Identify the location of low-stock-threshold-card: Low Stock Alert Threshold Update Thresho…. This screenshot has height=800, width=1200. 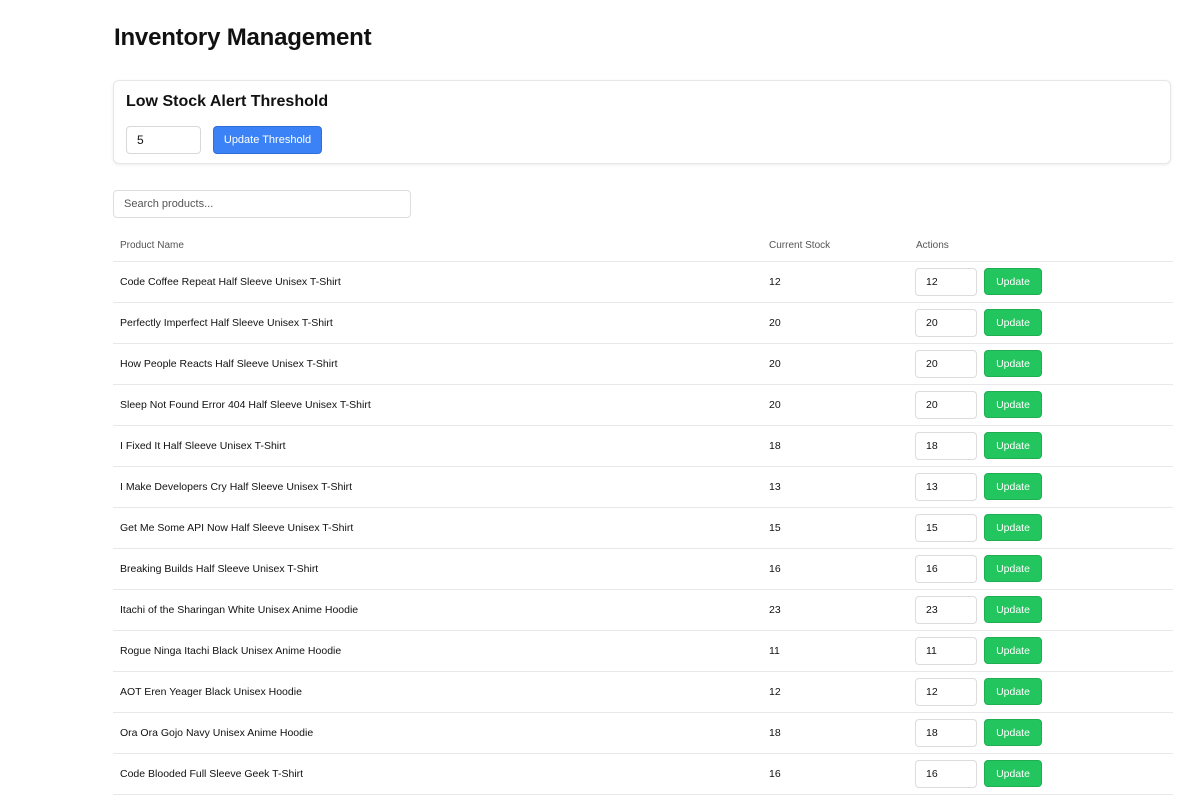
(642, 122).